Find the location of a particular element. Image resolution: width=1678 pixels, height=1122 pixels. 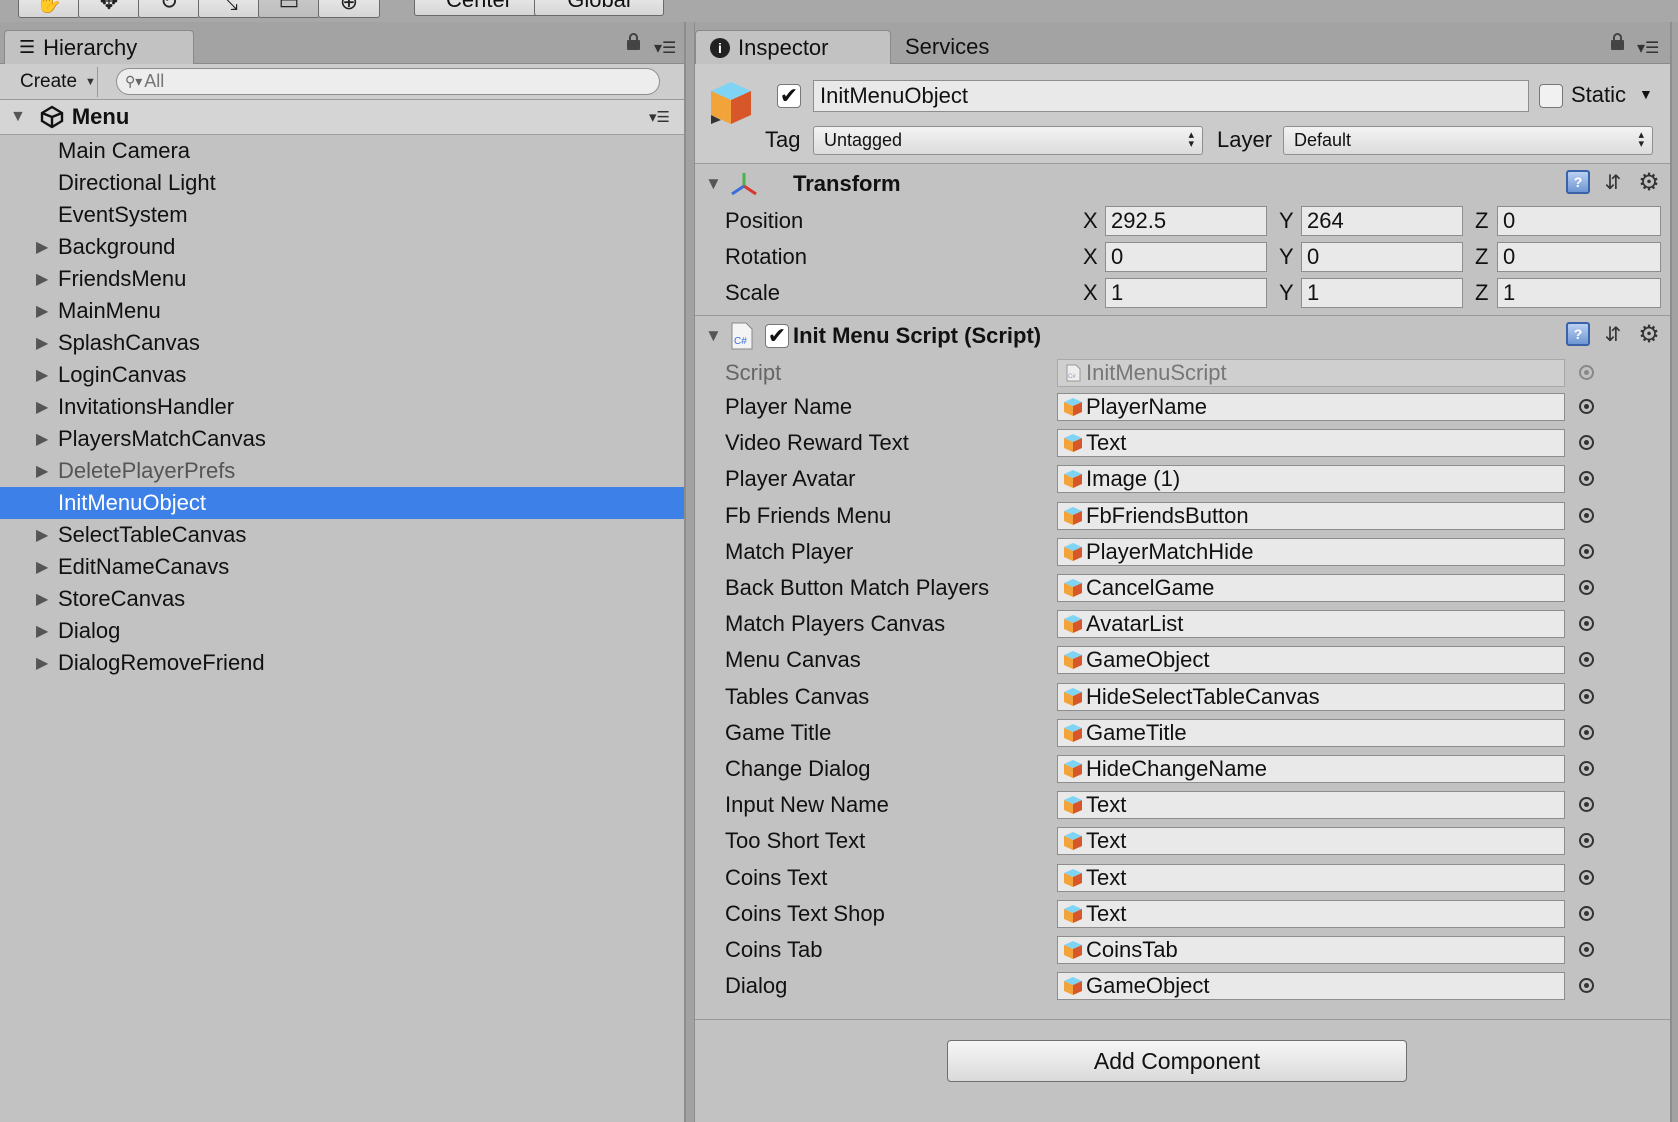

static-checkbox is located at coordinates (1551, 96).